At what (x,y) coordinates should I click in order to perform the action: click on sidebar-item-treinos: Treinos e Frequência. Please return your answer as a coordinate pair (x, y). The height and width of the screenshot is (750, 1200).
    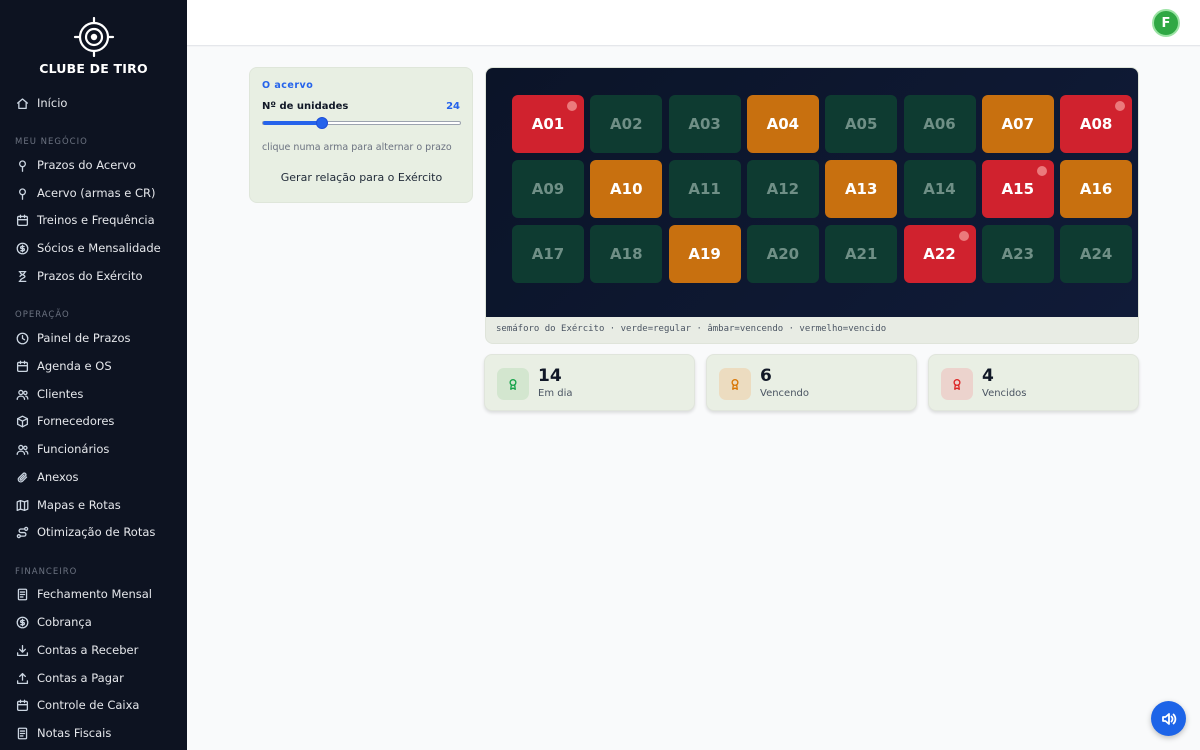
    Looking at the image, I should click on (93, 220).